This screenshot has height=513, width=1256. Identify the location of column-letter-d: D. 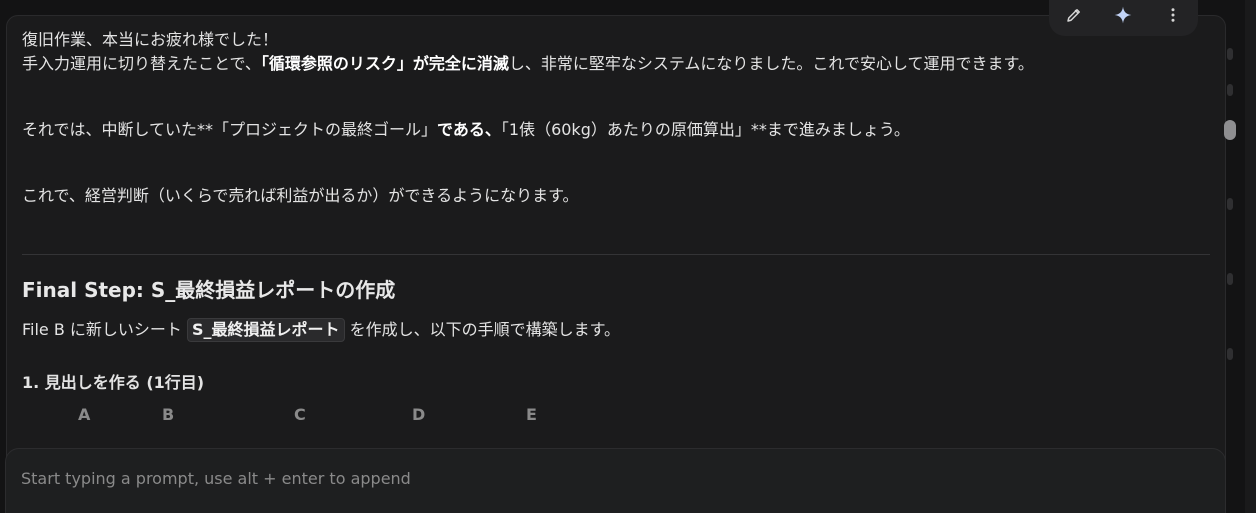
(419, 414).